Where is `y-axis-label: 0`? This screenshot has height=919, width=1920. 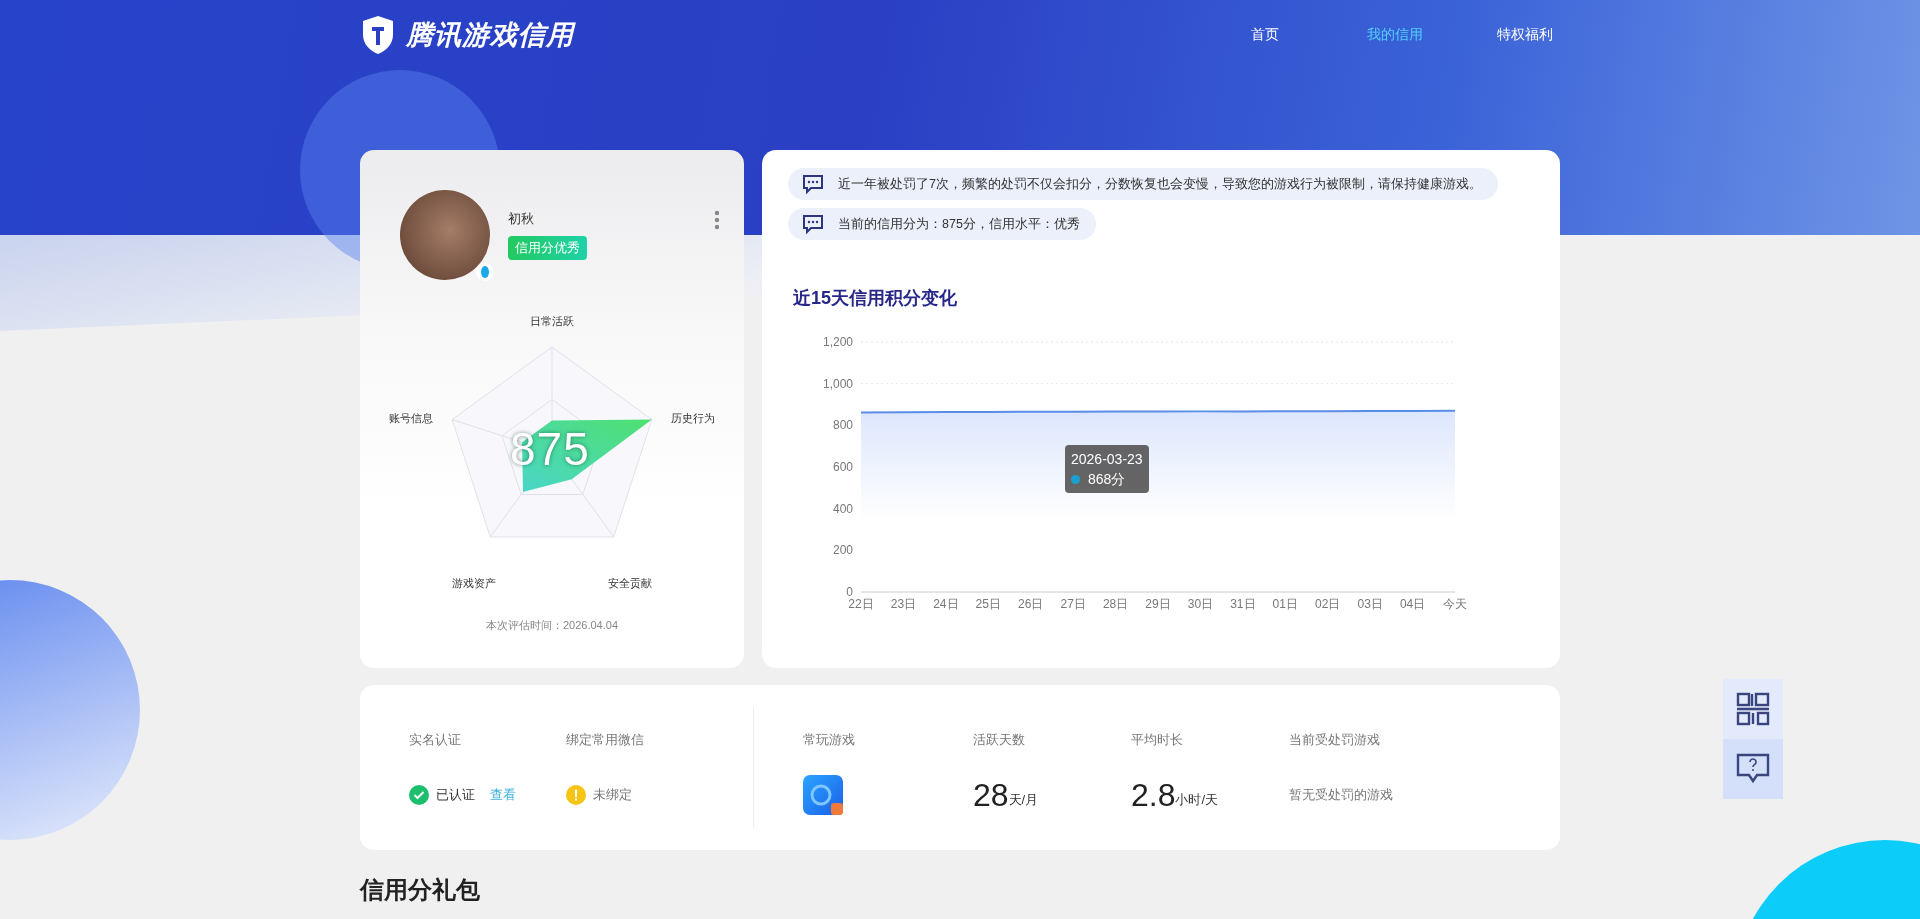
y-axis-label: 0 is located at coordinates (849, 592).